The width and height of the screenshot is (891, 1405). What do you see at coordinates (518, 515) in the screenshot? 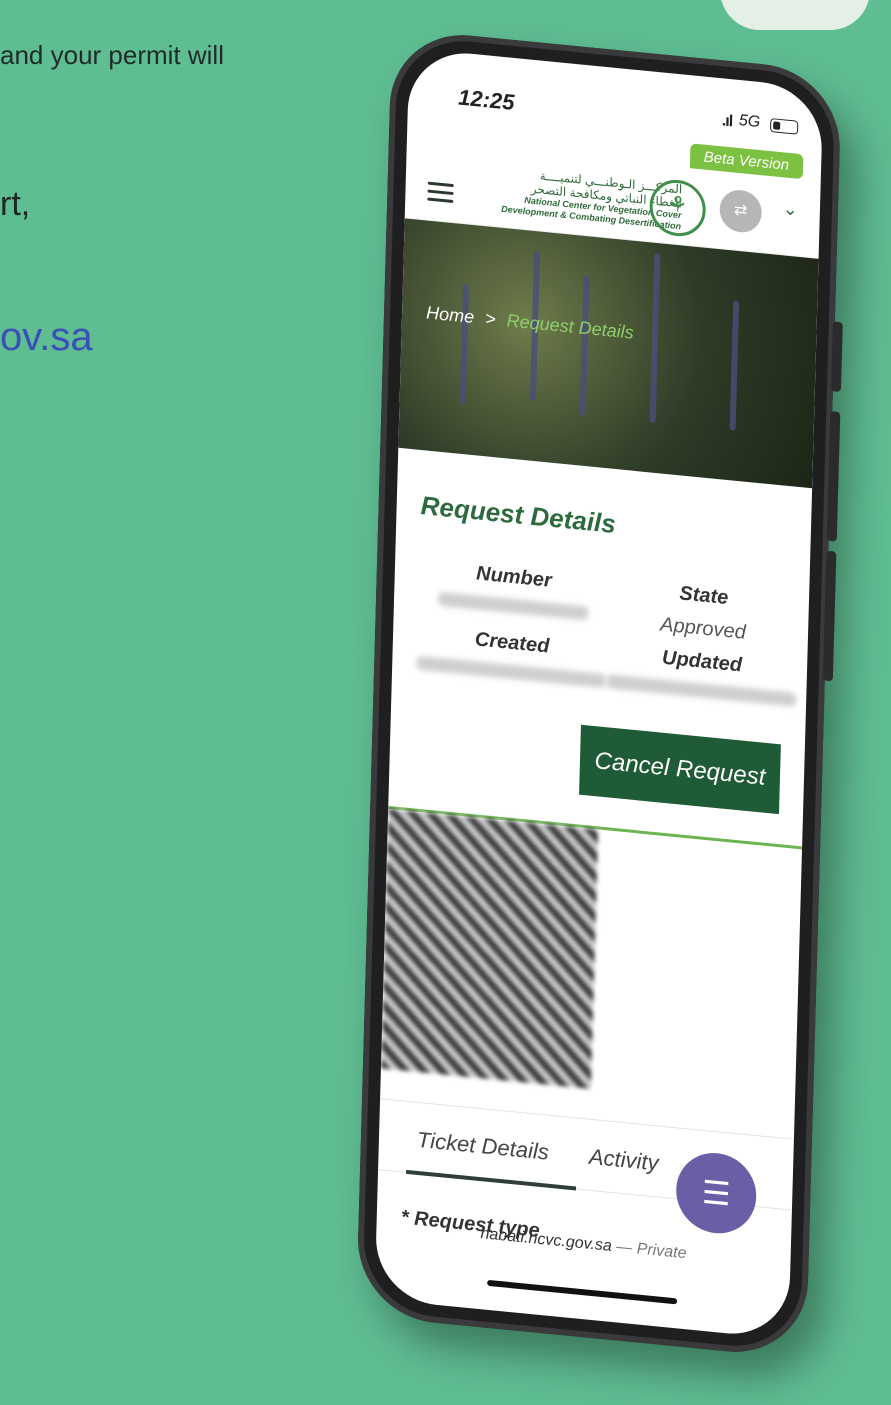
I see `page-title: Request Details` at bounding box center [518, 515].